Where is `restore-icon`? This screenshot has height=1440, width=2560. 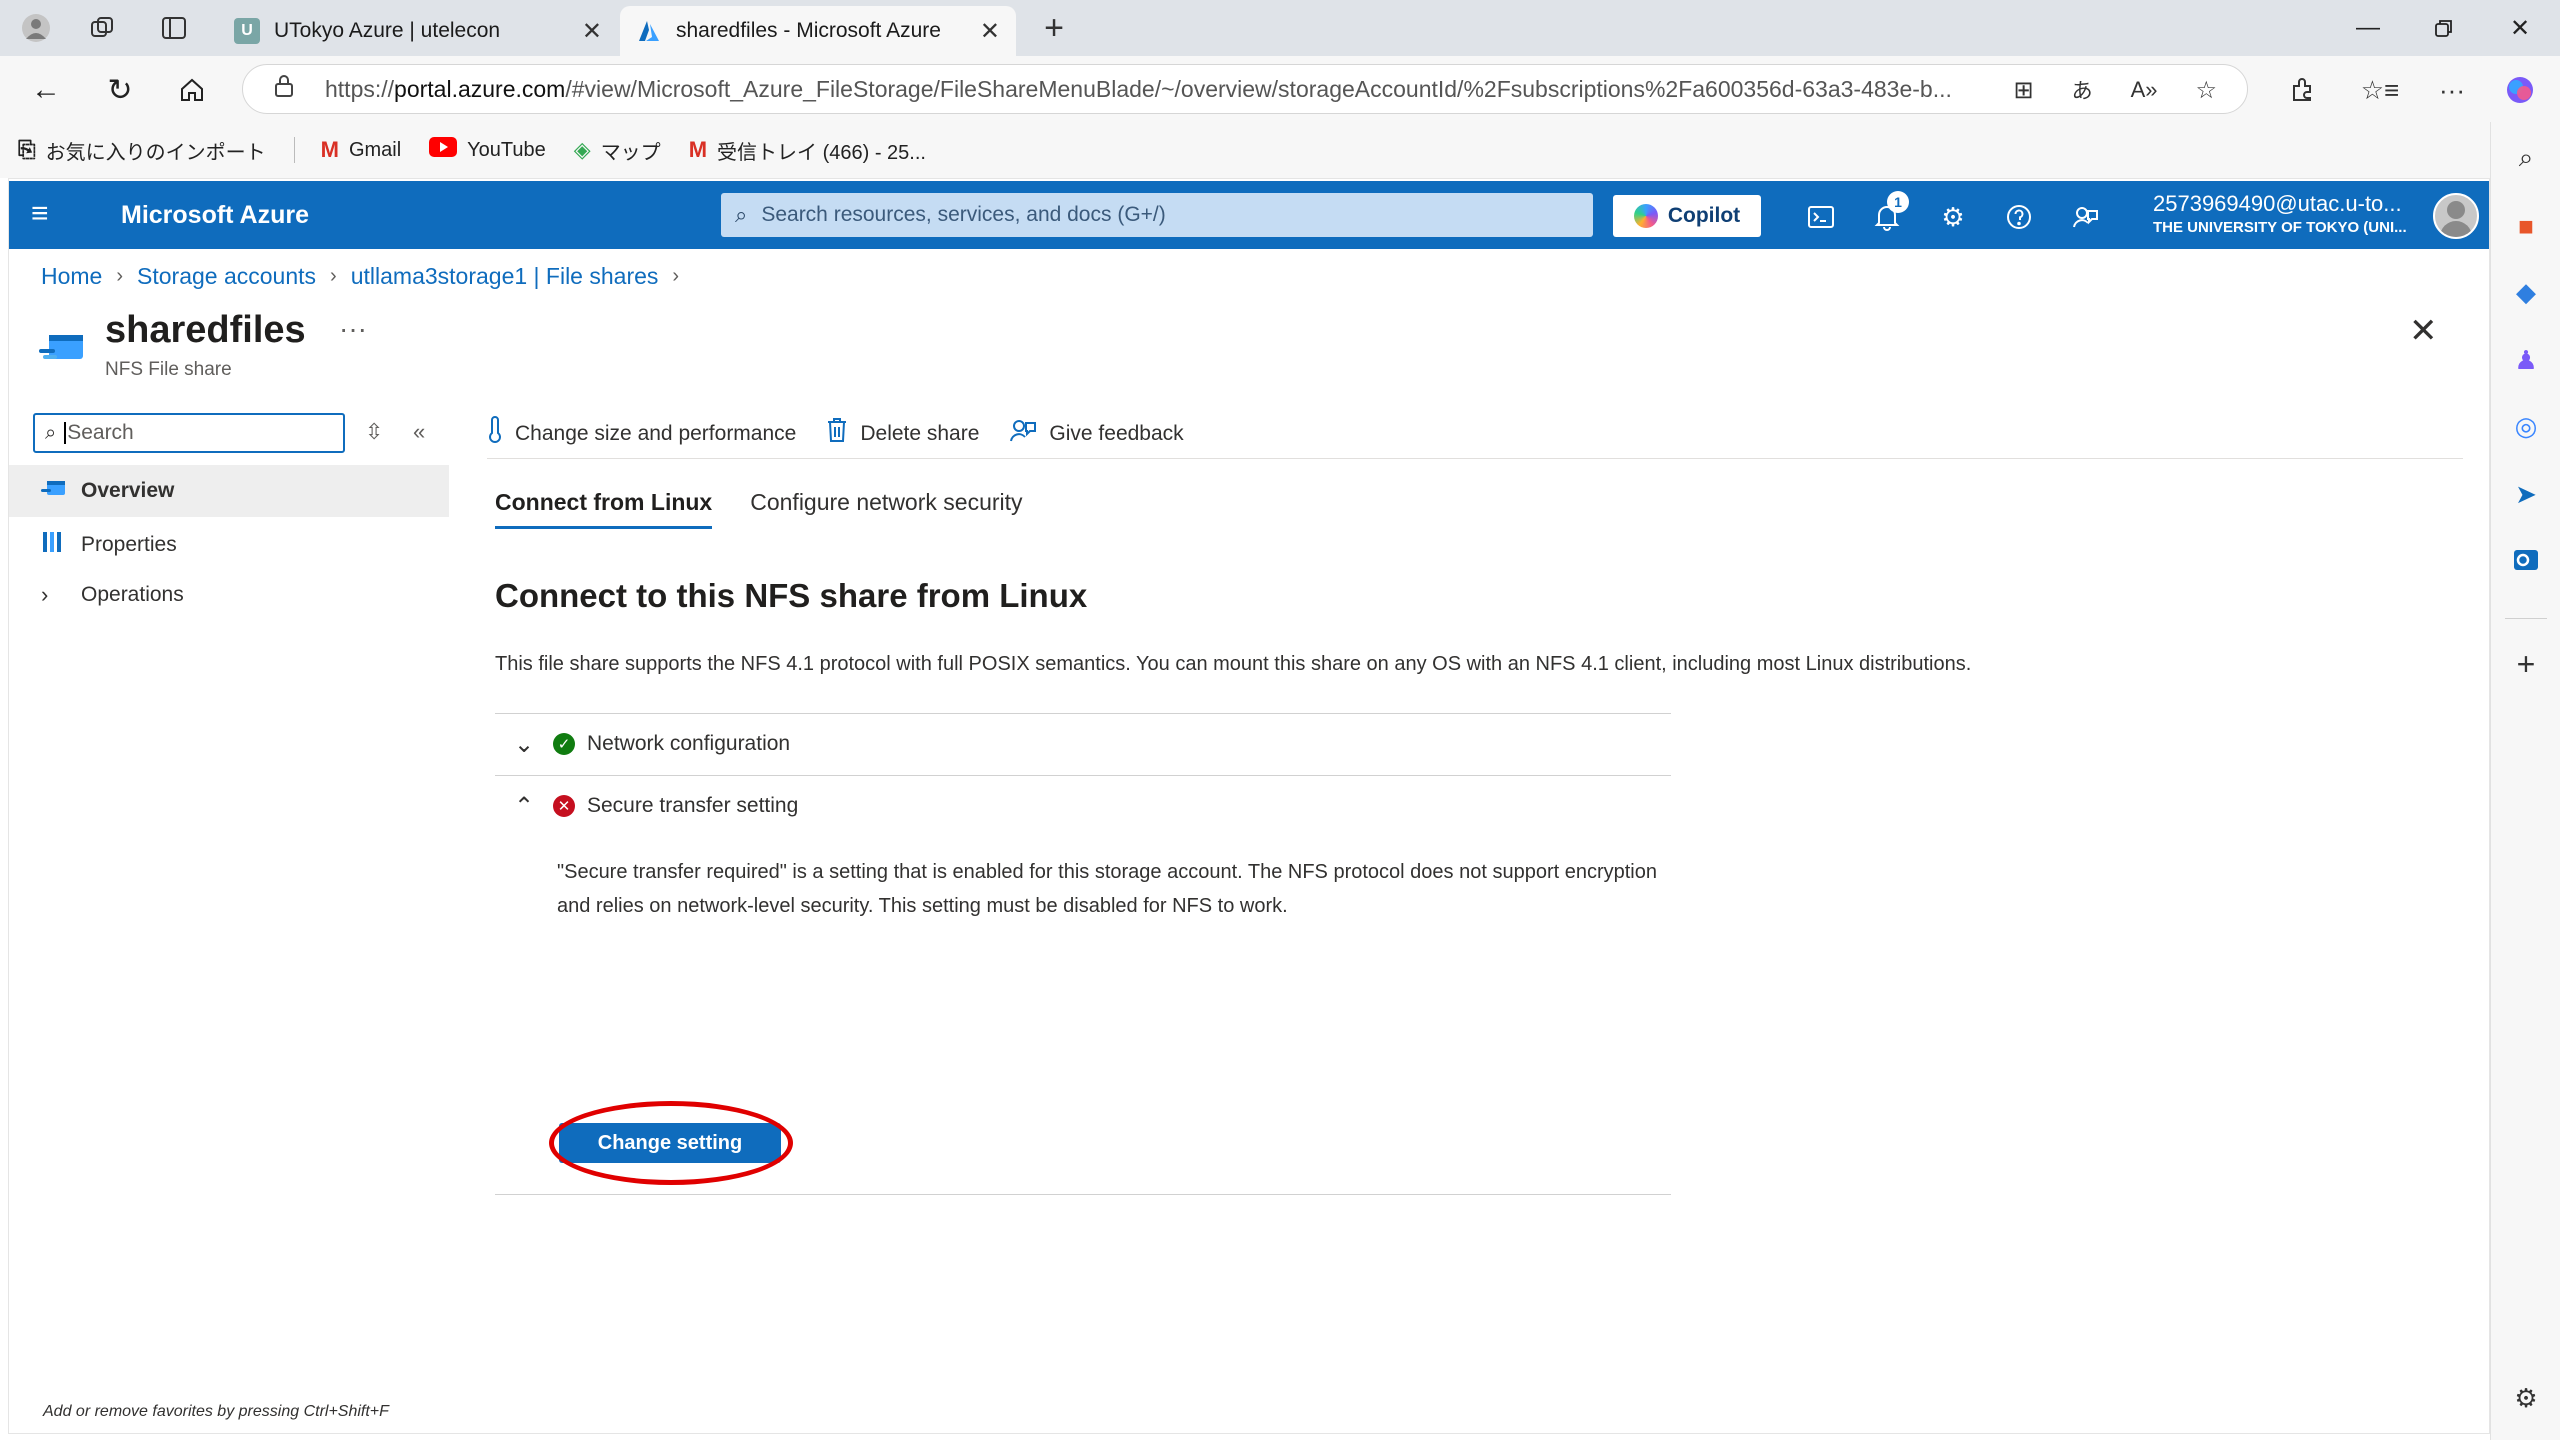
restore-icon is located at coordinates (2444, 28).